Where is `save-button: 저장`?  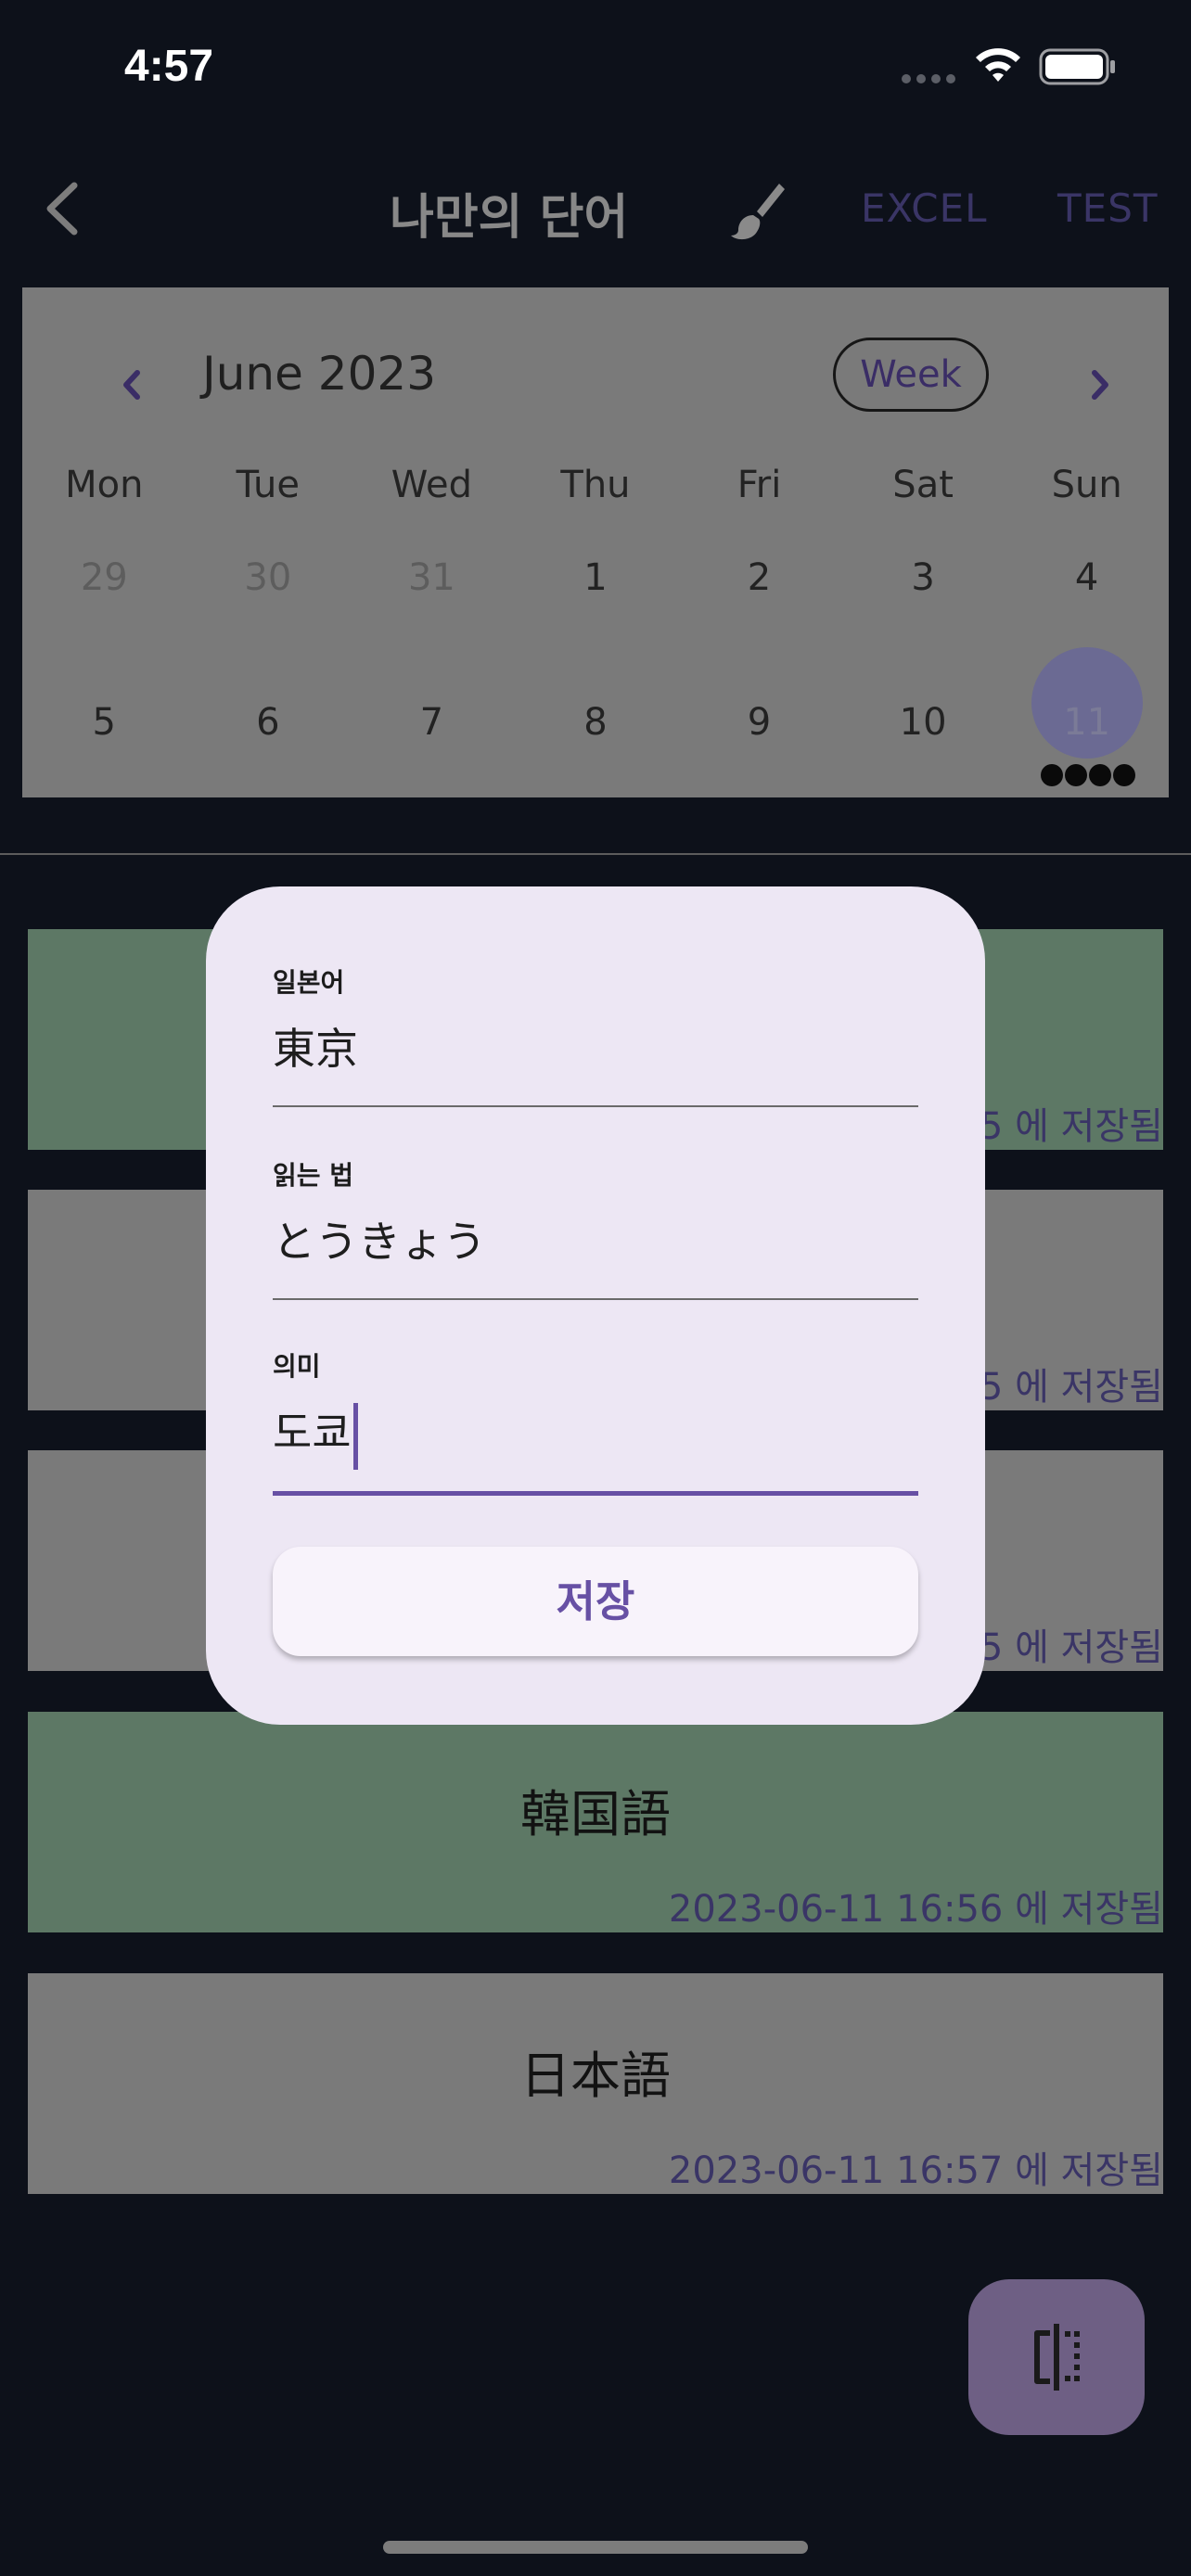 save-button: 저장 is located at coordinates (595, 1601).